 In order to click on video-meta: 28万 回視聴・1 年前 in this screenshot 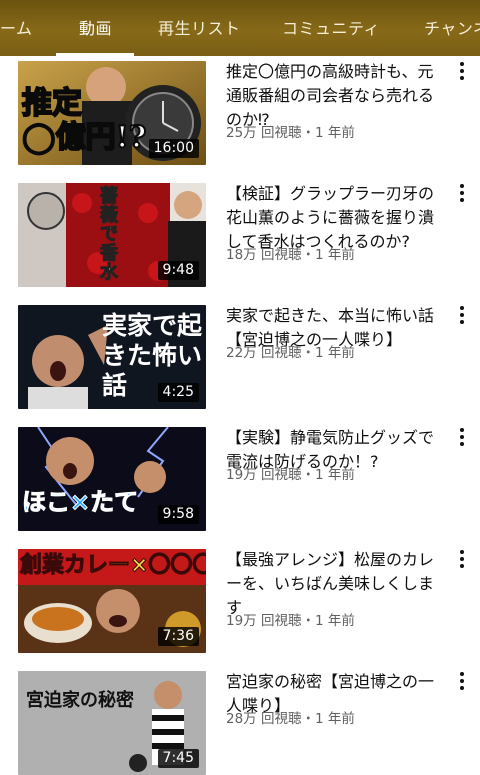, I will do `click(290, 719)`.